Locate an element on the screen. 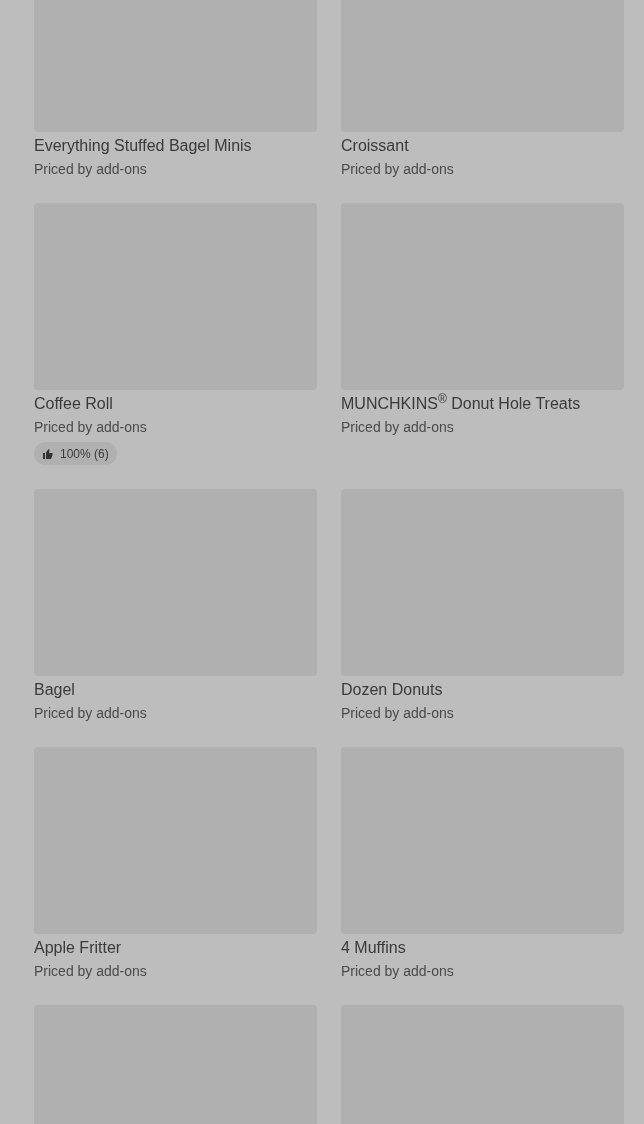  product-title: Dozen Donuts is located at coordinates (482, 690).